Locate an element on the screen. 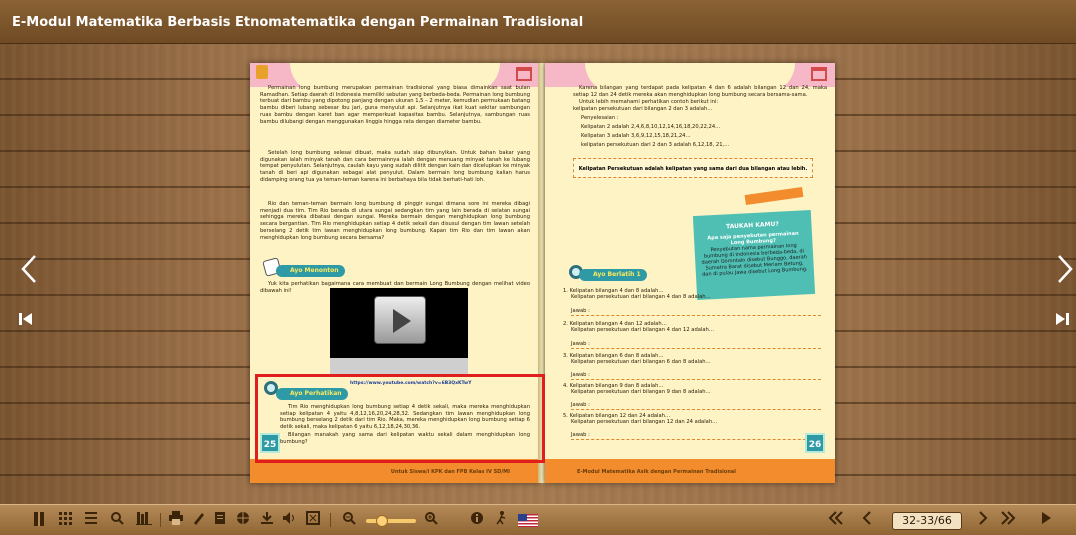 This screenshot has width=1076, height=535. language-flag-icon is located at coordinates (528, 520).